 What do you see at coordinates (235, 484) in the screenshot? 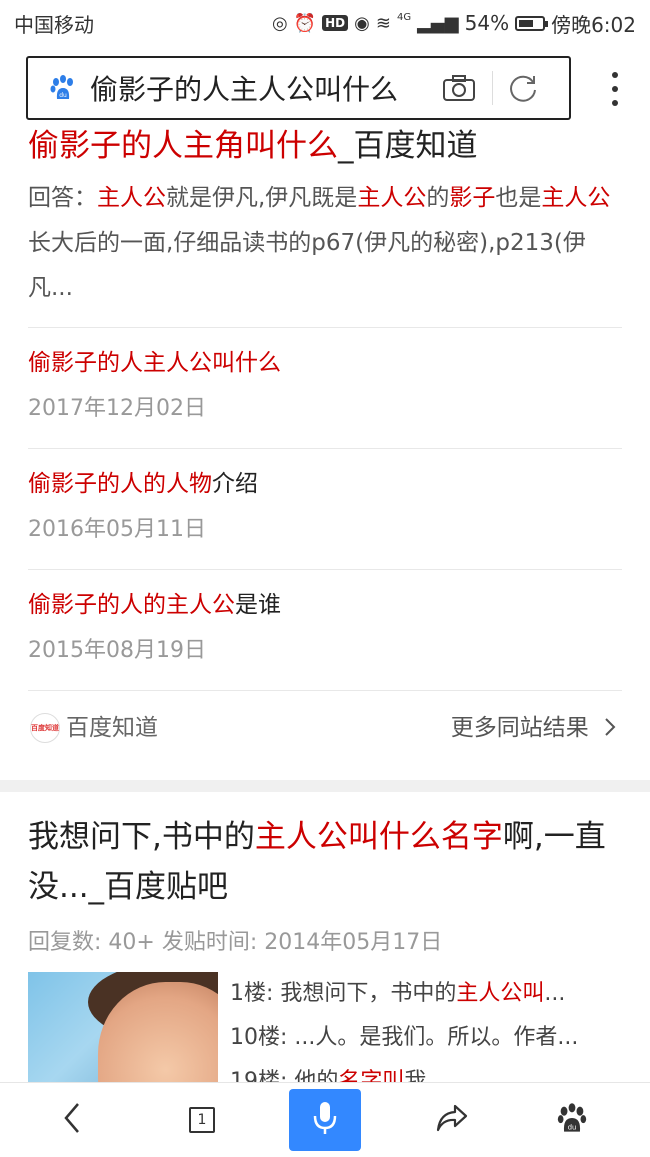
I see `plain-text: 介绍` at bounding box center [235, 484].